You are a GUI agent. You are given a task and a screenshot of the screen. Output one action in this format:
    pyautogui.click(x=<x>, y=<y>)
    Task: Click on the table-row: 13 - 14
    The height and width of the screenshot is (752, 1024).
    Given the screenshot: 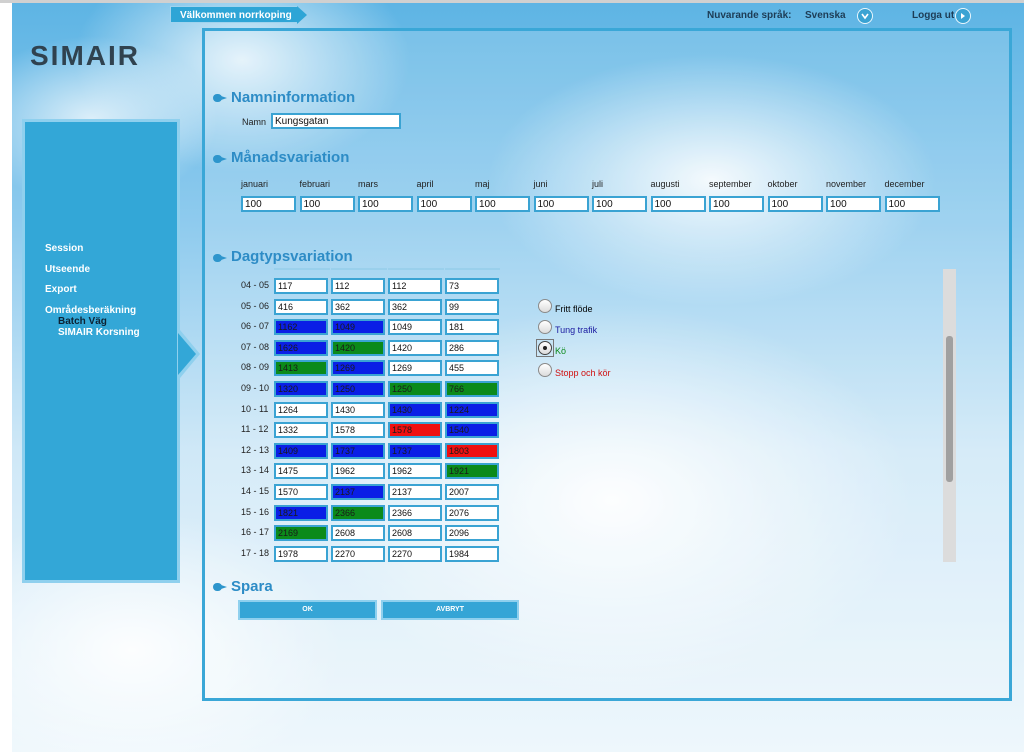 What is the action you would take?
    pyautogui.click(x=369, y=469)
    